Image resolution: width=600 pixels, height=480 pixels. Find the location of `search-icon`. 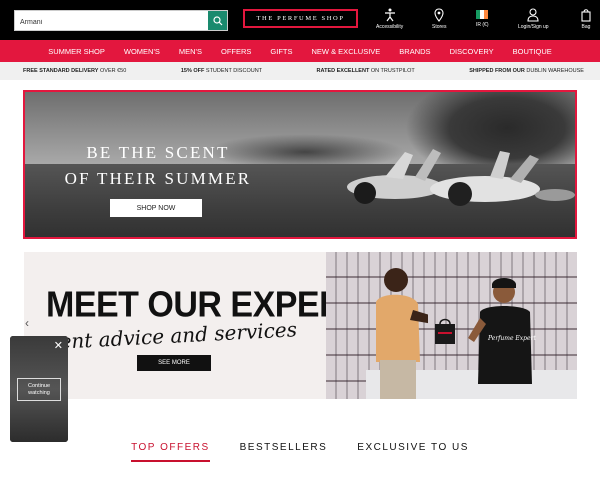

search-icon is located at coordinates (217, 20).